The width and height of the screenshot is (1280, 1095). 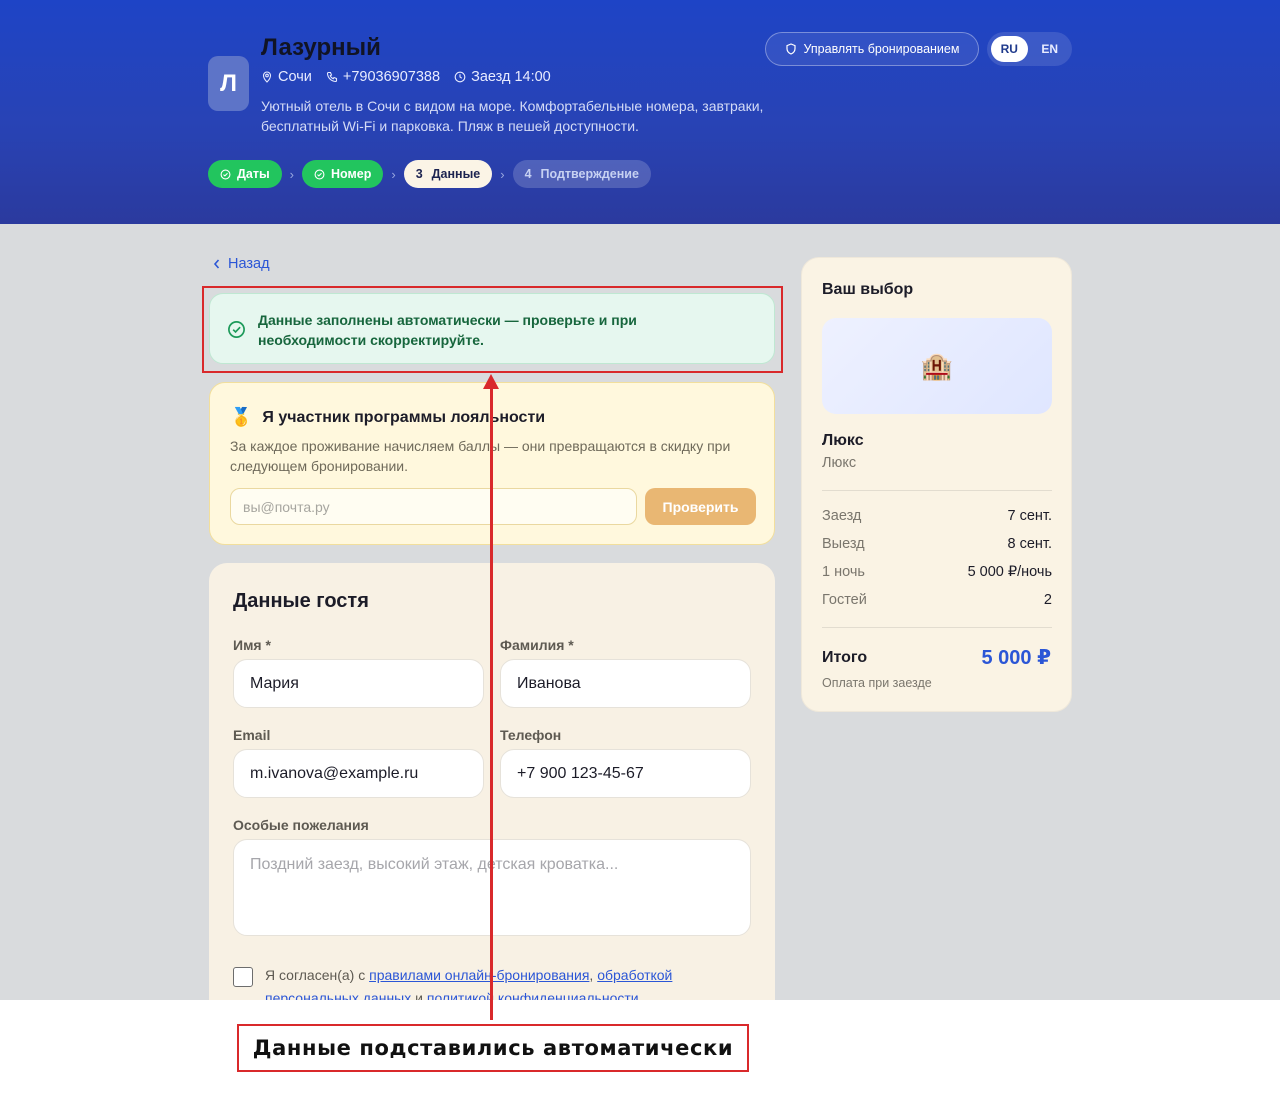 I want to click on summary-row-nights: 1 ночь 5 000 ₽/ночь, so click(x=937, y=572).